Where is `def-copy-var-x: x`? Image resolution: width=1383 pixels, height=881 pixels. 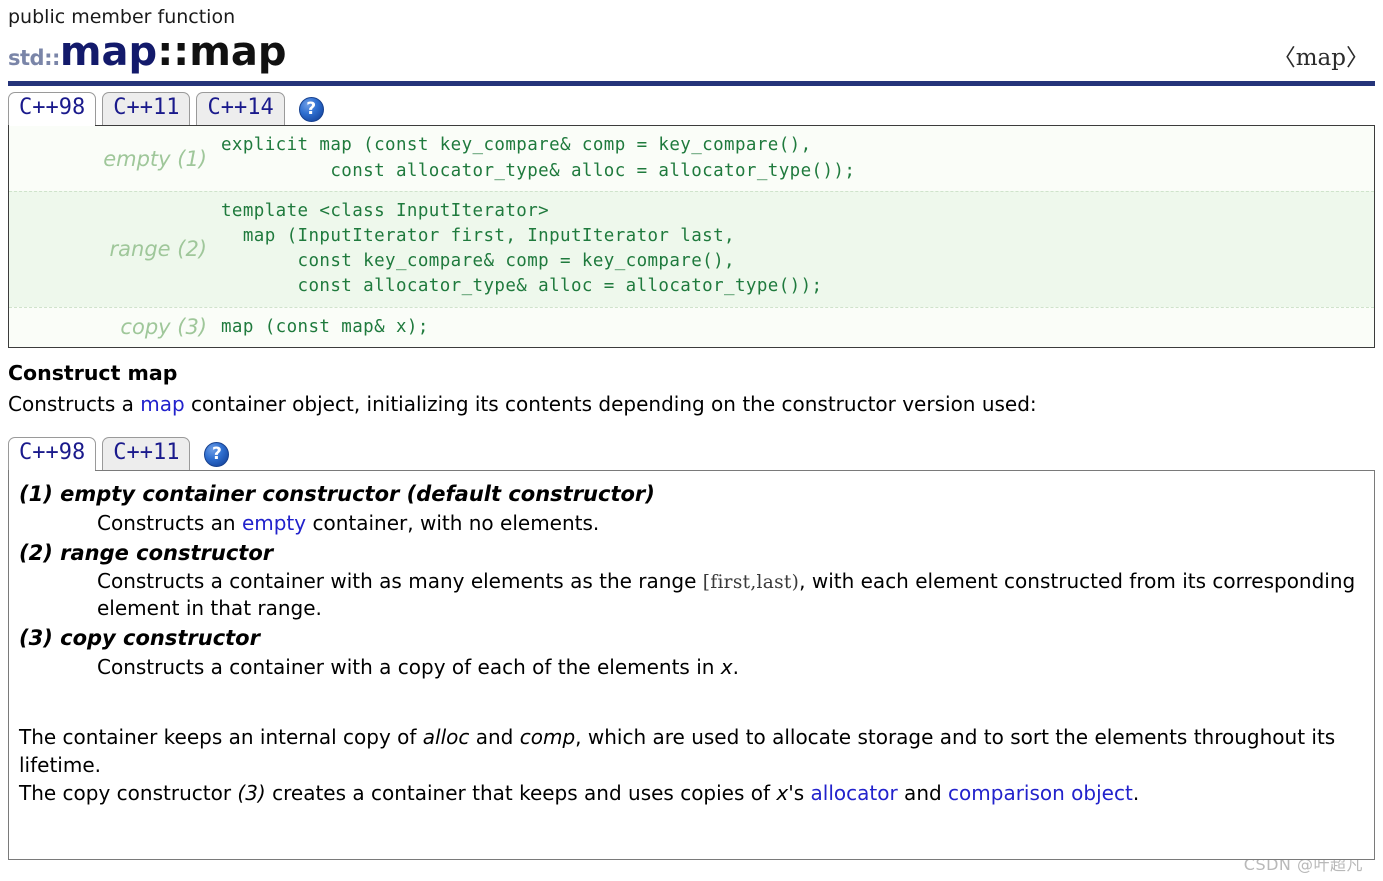
def-copy-var-x: x is located at coordinates (726, 666).